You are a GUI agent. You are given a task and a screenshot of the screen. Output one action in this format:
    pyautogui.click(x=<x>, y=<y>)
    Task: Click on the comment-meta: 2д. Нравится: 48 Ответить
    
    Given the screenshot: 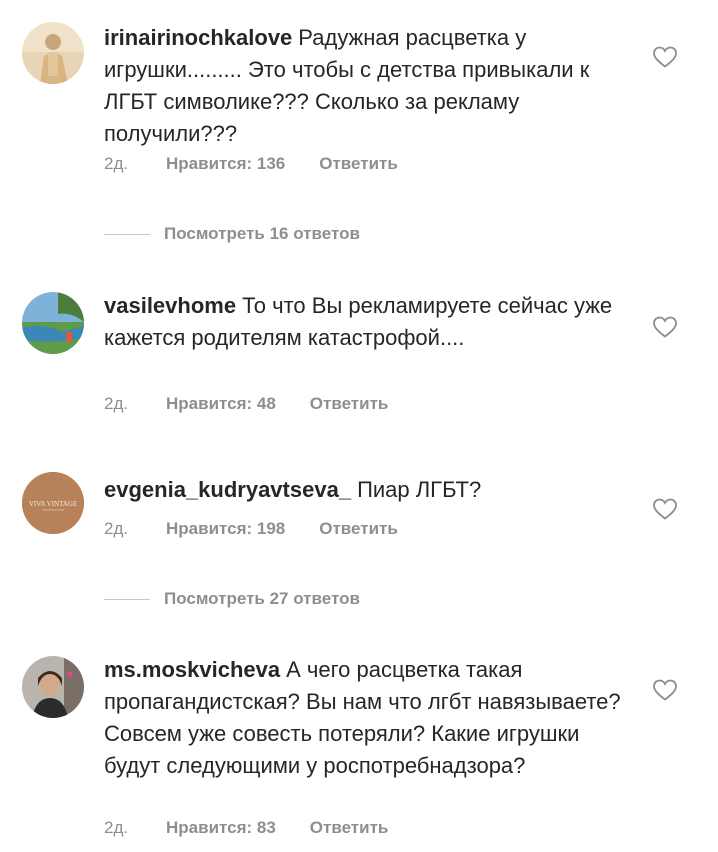 What is the action you would take?
    pyautogui.click(x=246, y=404)
    